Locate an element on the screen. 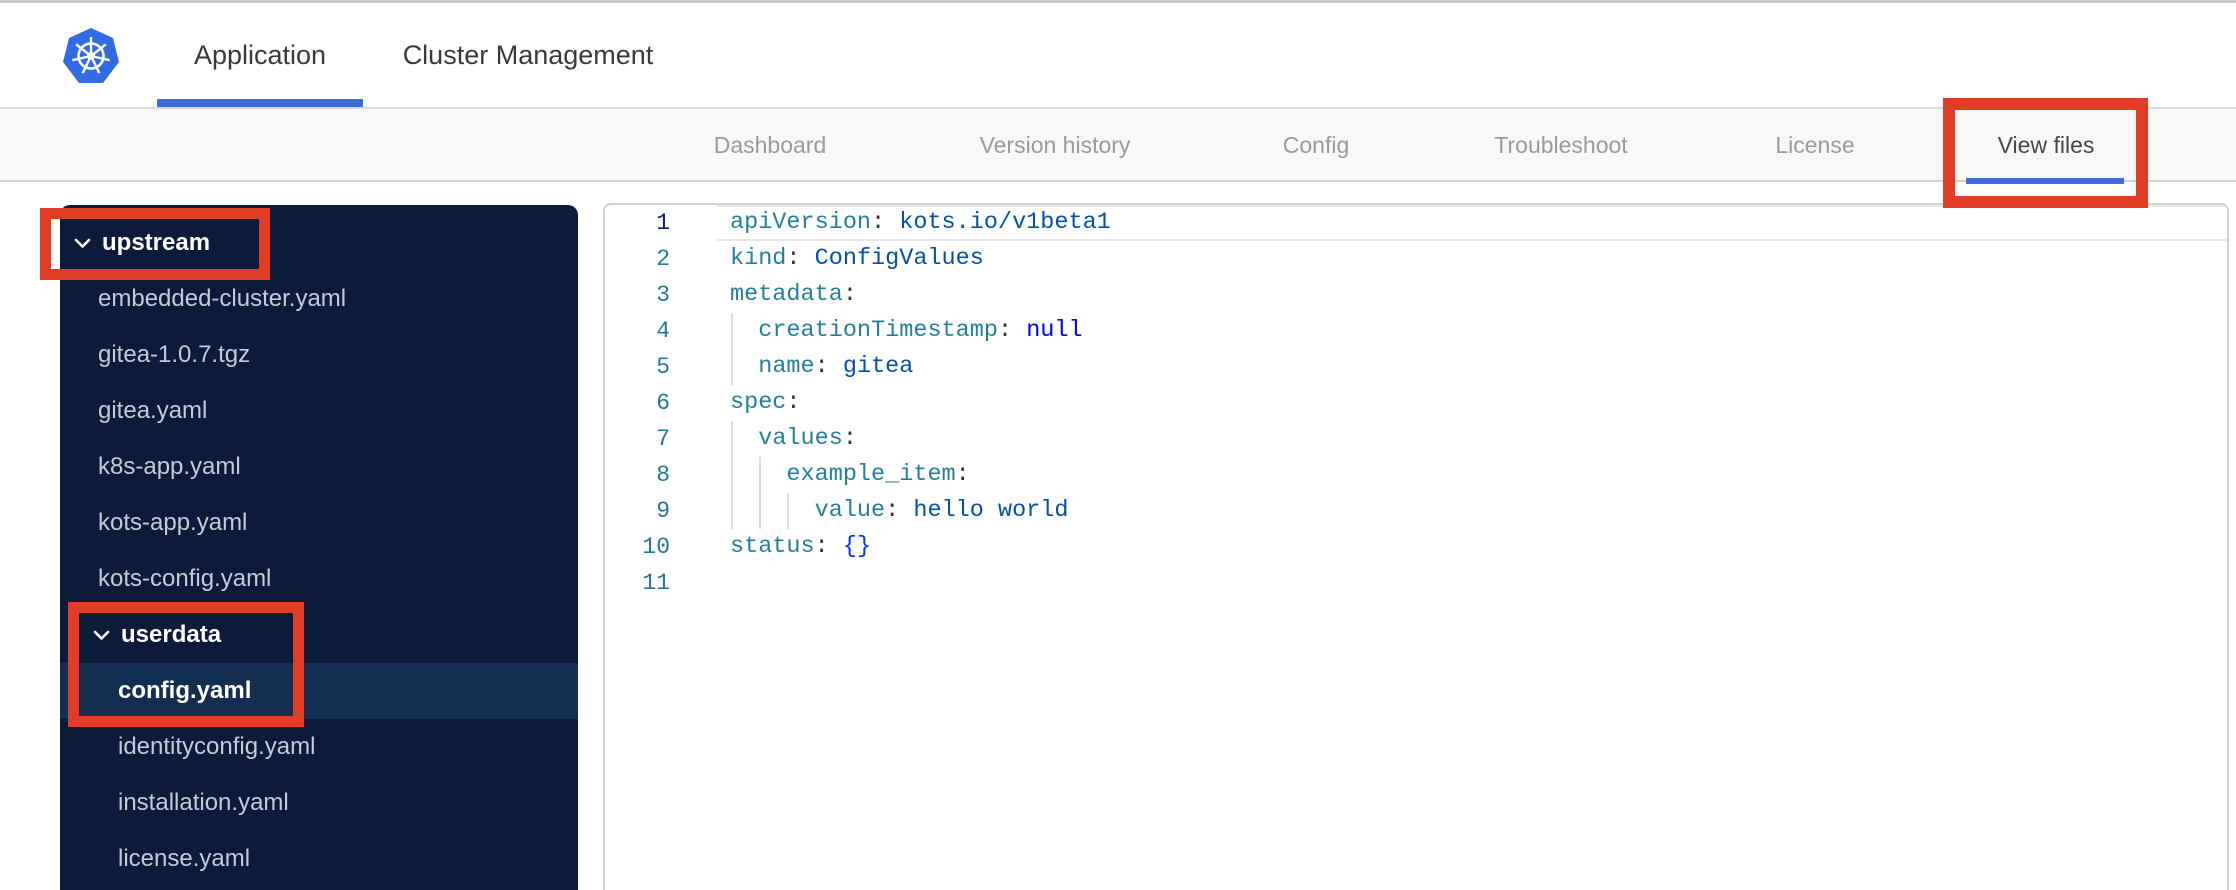 Image resolution: width=2236 pixels, height=890 pixels. line-number: 2 is located at coordinates (663, 259).